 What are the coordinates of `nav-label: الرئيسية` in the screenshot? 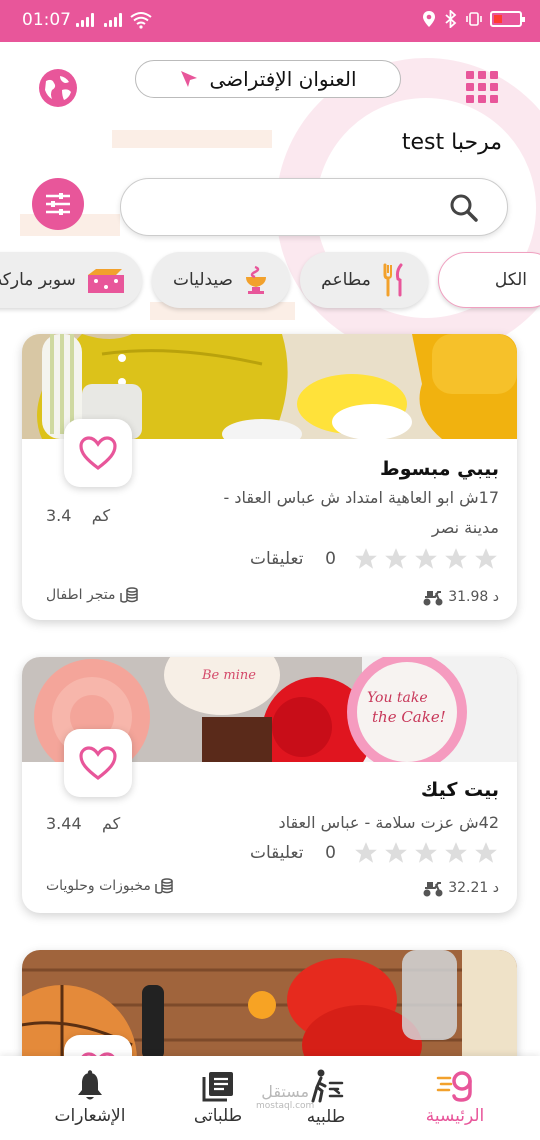 It's located at (455, 1116).